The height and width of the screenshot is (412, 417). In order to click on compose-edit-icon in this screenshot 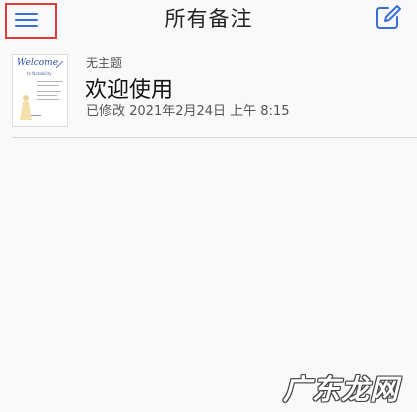, I will do `click(388, 17)`.